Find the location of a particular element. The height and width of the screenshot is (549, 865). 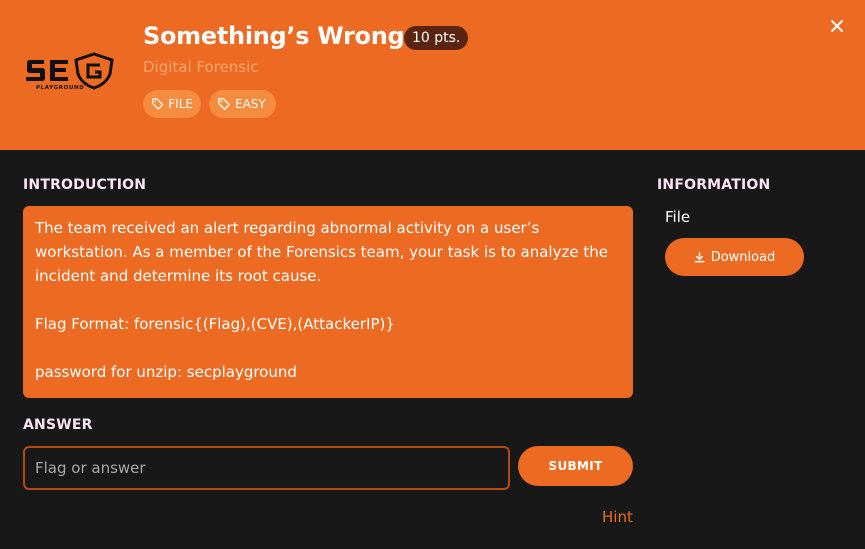

tag-file: FILE is located at coordinates (172, 104).